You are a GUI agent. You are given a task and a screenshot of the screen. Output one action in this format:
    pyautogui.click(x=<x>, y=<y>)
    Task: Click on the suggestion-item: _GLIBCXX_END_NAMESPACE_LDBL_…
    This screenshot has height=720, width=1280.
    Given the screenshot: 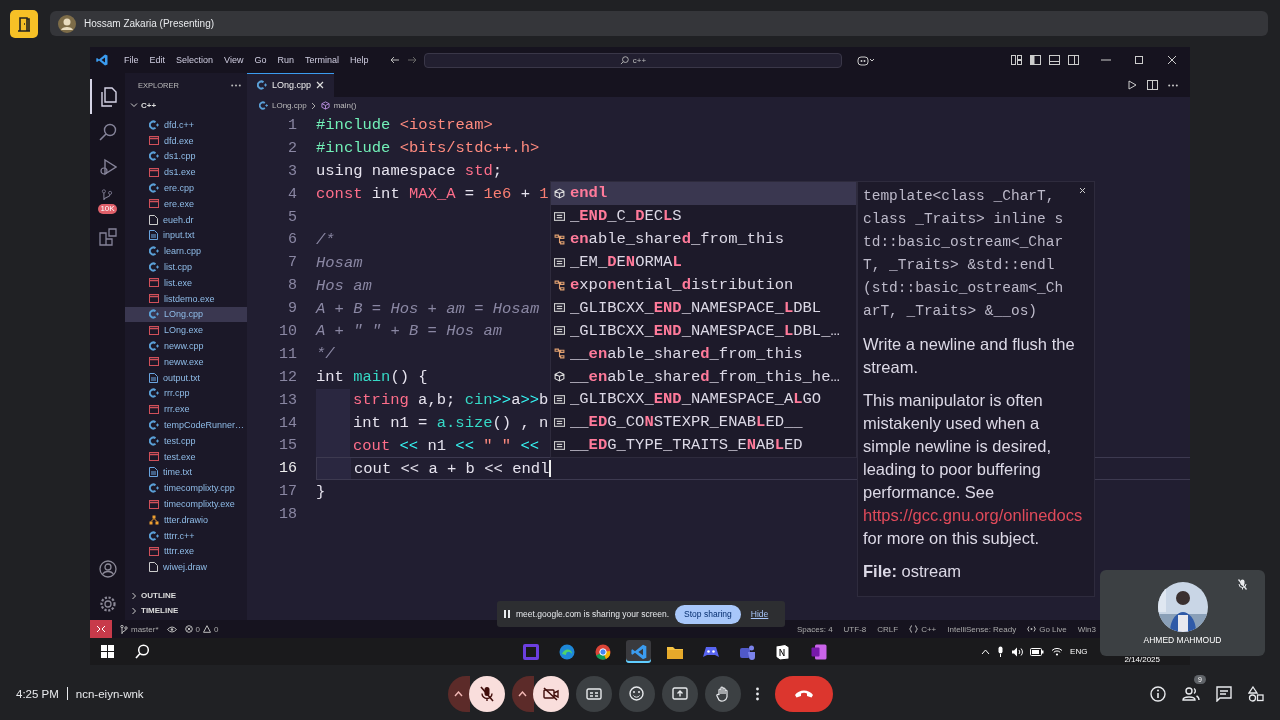 What is the action you would take?
    pyautogui.click(x=703, y=331)
    